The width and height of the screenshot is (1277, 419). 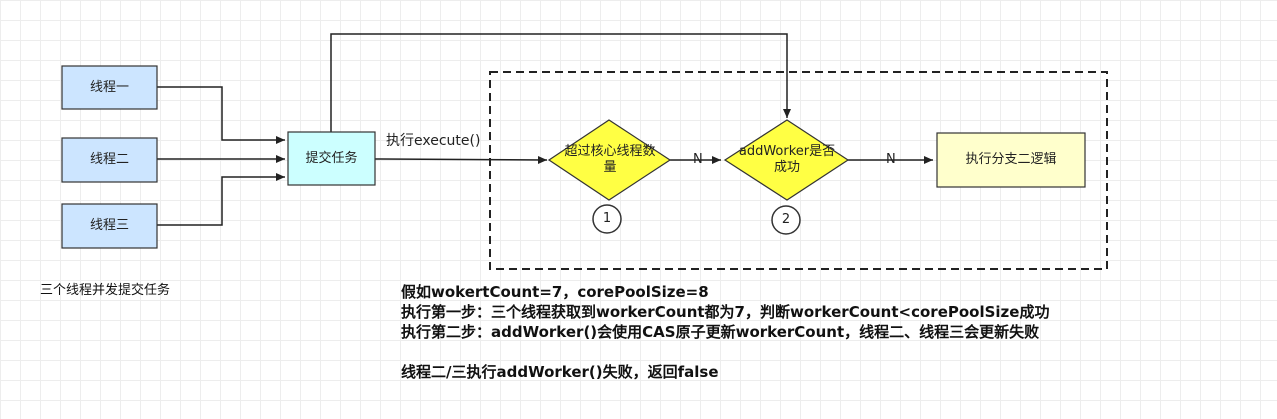 What do you see at coordinates (331, 158) in the screenshot?
I see `submit-task-label: 提交任务` at bounding box center [331, 158].